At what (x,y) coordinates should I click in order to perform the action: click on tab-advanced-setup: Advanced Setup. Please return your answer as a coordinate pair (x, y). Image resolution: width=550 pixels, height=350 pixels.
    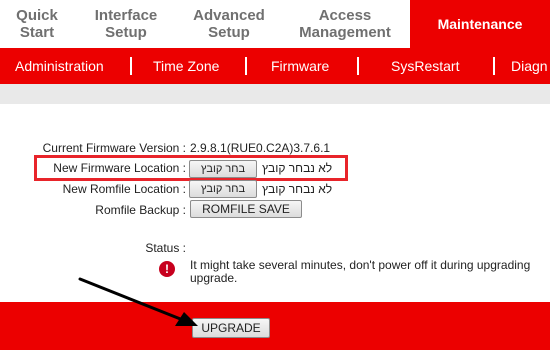
    Looking at the image, I should click on (229, 24).